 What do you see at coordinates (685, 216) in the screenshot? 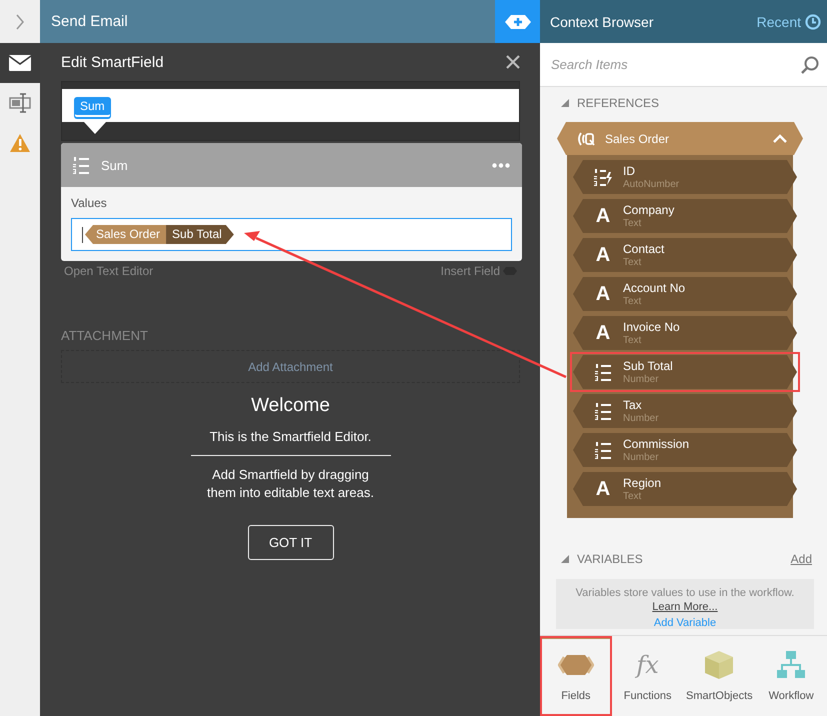
I see `field-item: A Company Text` at bounding box center [685, 216].